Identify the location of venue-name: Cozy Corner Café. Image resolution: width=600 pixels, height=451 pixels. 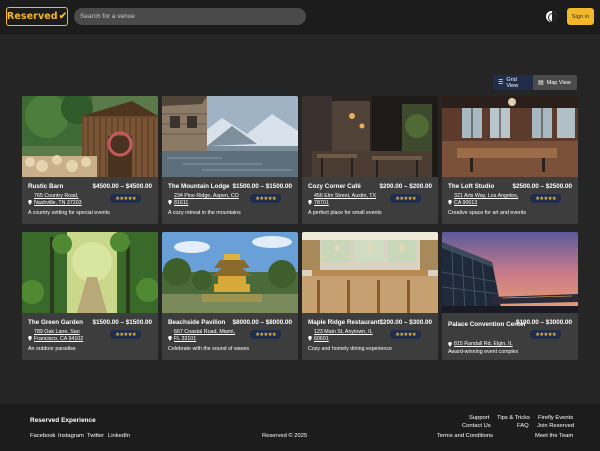
(334, 186).